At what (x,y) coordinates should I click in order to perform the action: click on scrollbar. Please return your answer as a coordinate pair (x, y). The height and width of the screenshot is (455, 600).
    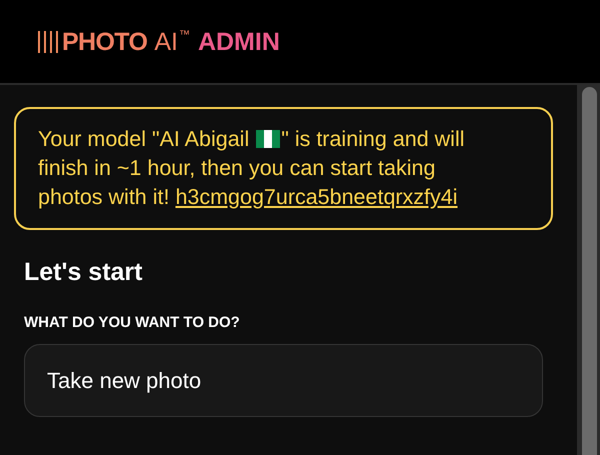
    Looking at the image, I should click on (588, 270).